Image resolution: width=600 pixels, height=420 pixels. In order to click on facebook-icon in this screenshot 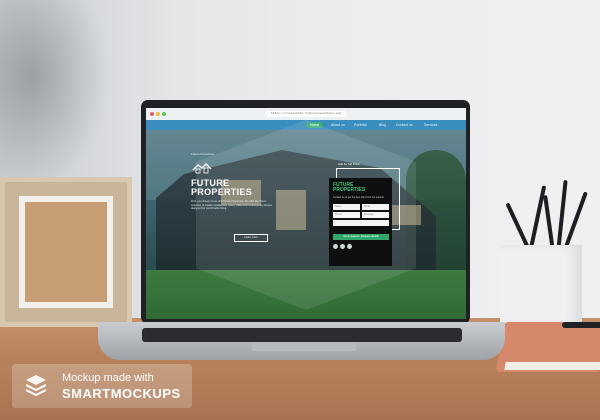, I will do `click(335, 246)`.